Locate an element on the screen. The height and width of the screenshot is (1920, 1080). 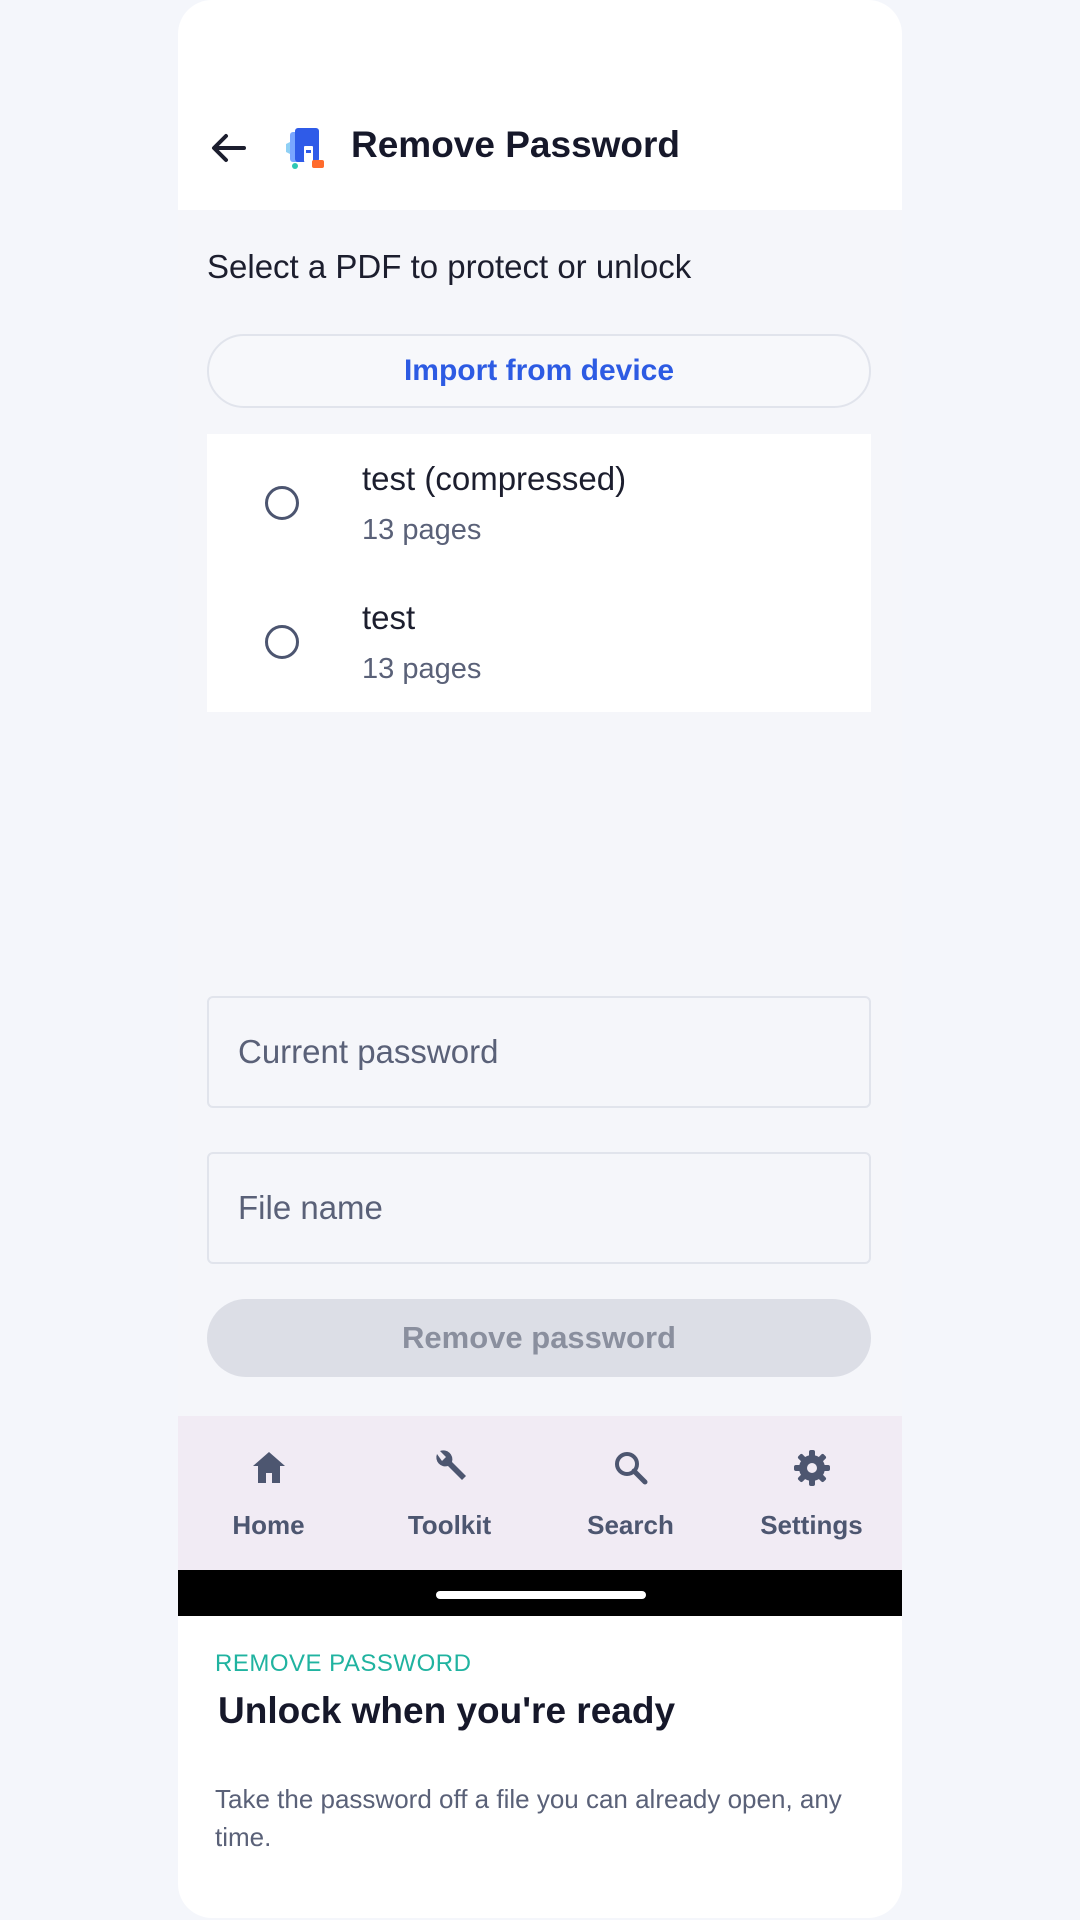
nav-item-search: Search is located at coordinates (630, 1493).